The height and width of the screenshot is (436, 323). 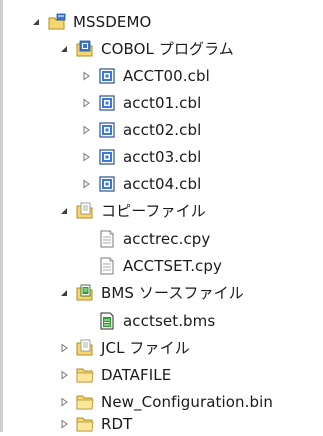 I want to click on folder-label: DATAFILE, so click(x=136, y=375).